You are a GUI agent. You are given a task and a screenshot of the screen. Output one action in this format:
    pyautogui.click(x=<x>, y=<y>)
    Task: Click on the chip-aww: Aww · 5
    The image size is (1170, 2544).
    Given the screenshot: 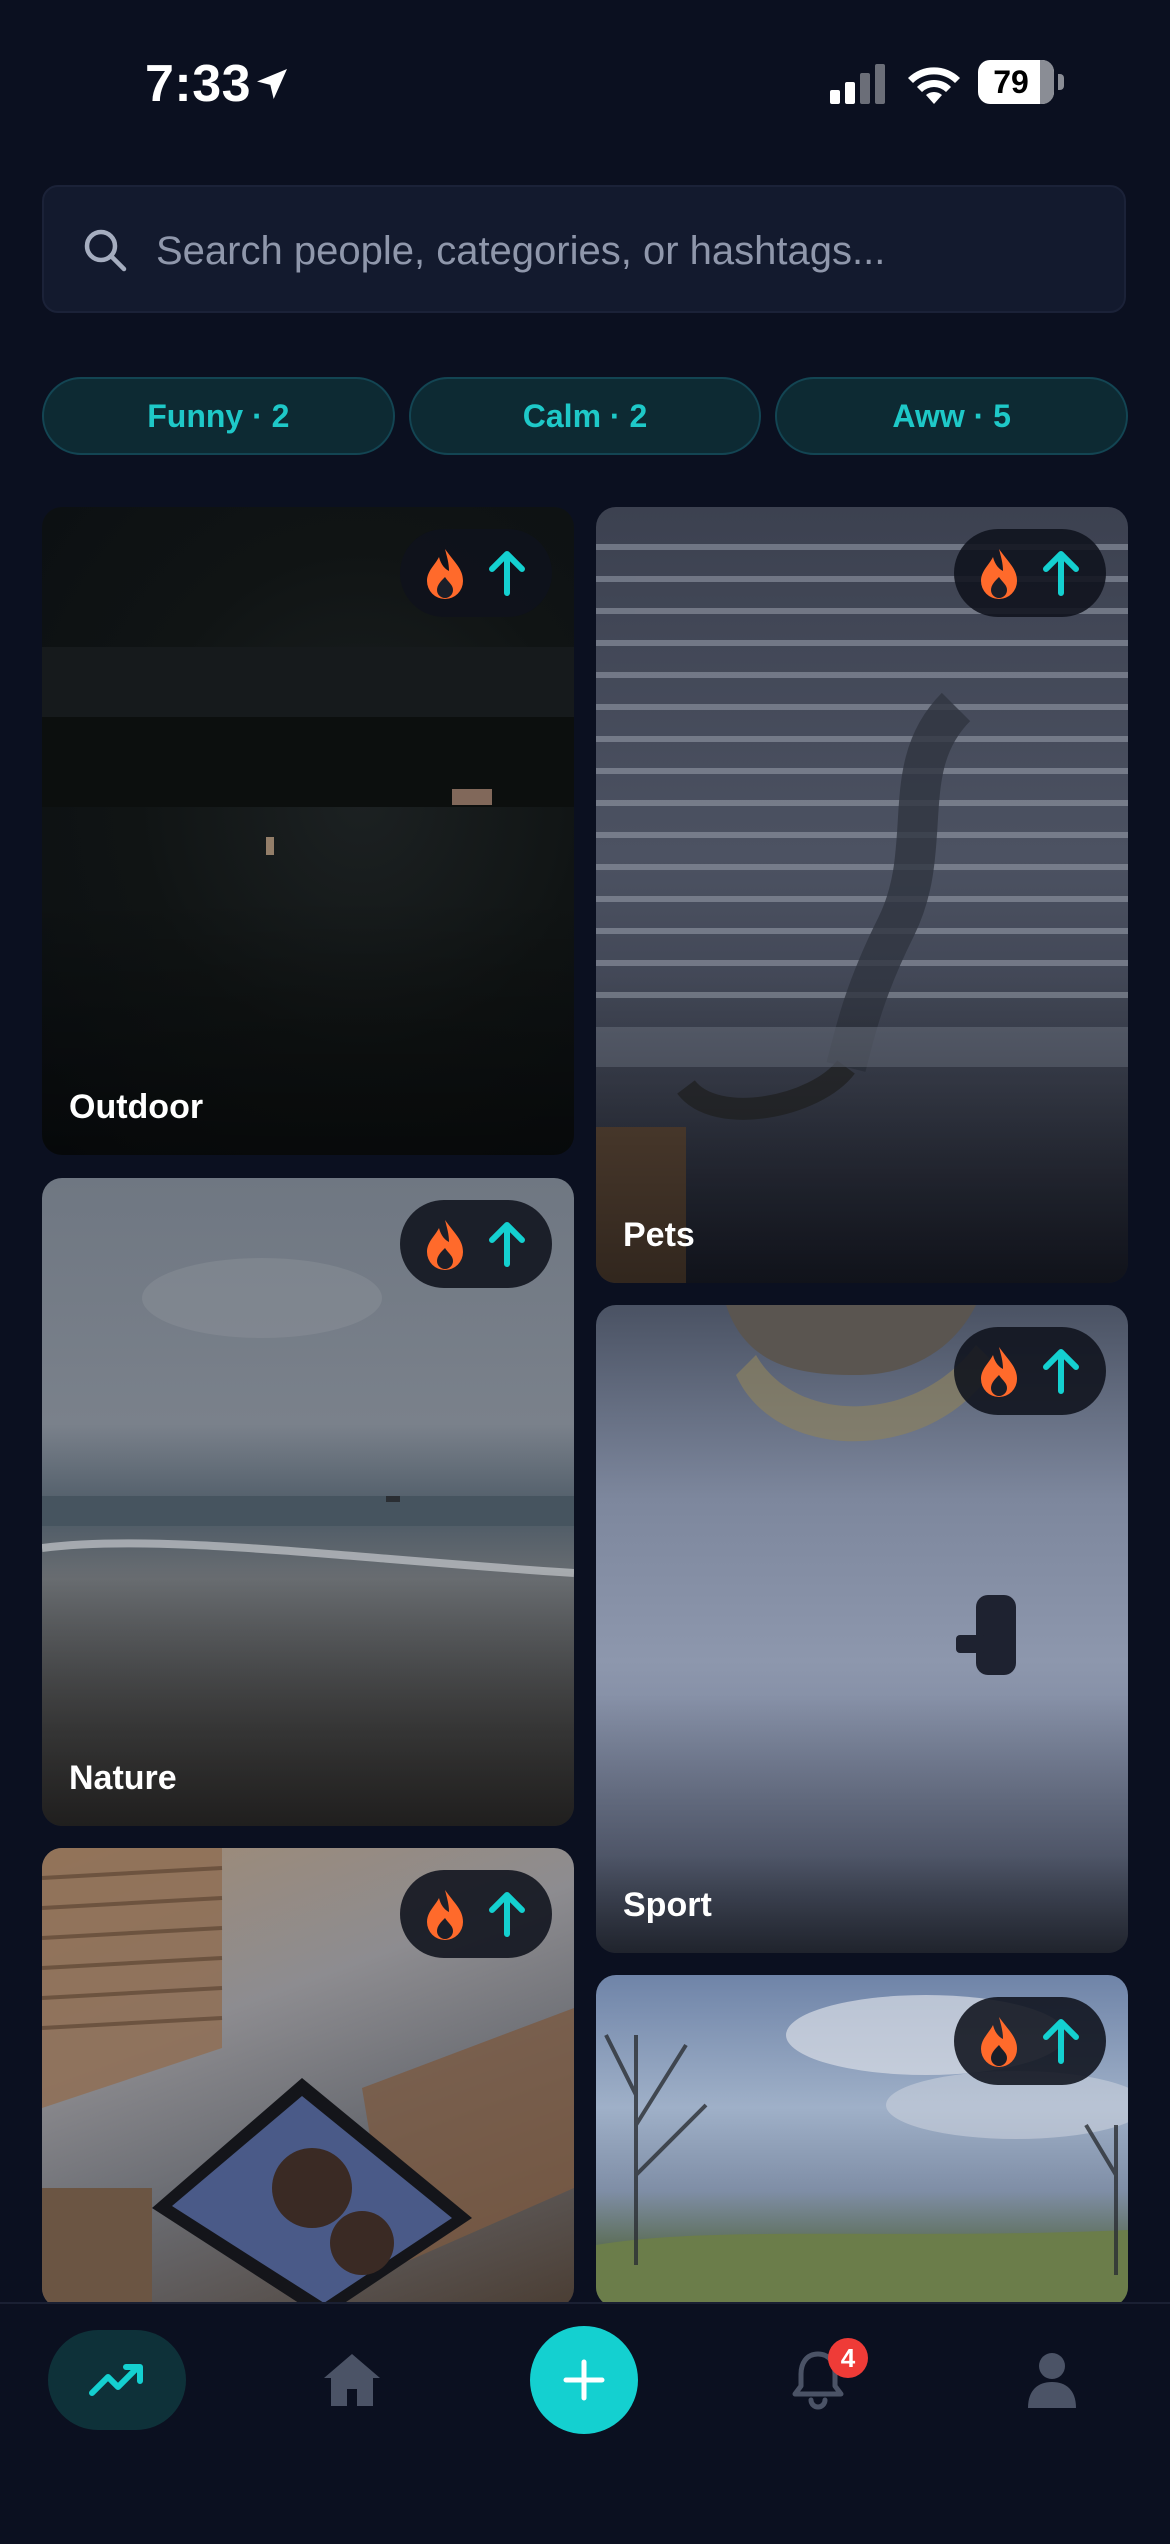 What is the action you would take?
    pyautogui.click(x=952, y=416)
    